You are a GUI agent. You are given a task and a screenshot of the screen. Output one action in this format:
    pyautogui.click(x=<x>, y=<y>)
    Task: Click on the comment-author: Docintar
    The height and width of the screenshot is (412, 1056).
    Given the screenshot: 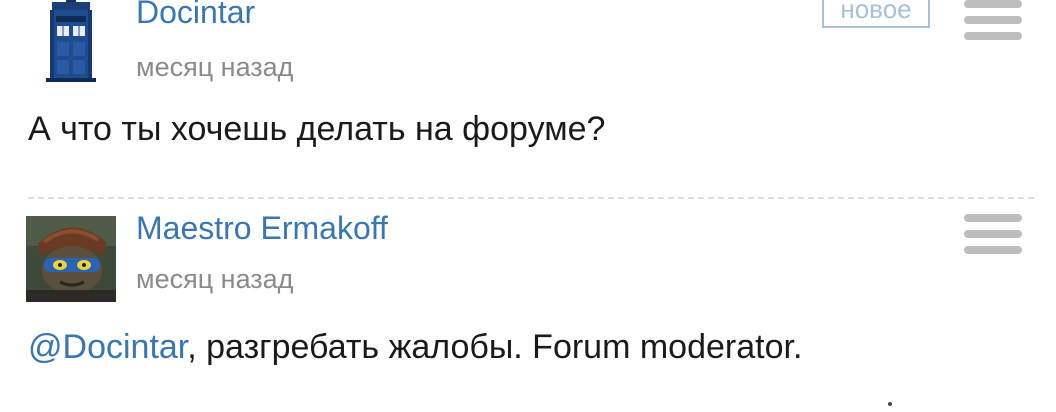 What is the action you would take?
    pyautogui.click(x=195, y=15)
    